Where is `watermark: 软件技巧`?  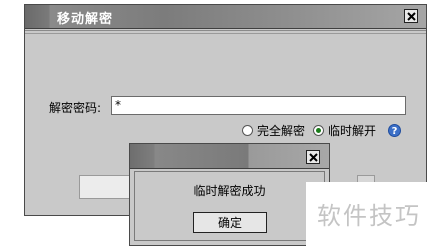 watermark: 软件技巧 is located at coordinates (374, 215).